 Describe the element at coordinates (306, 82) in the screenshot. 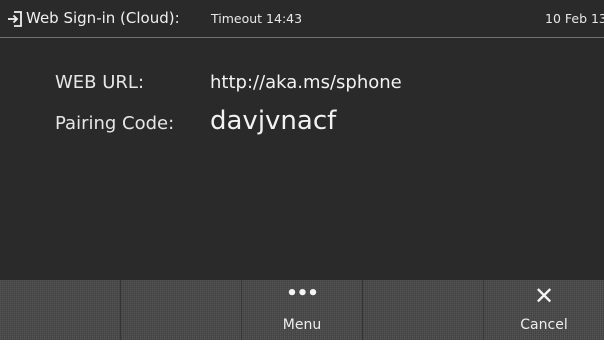

I see `web-url-value: http://aka.ms/sphone` at that location.